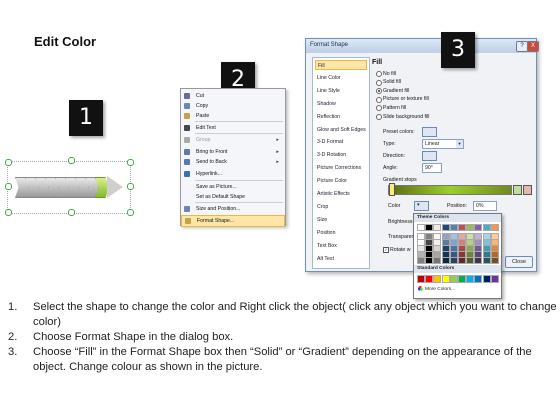 The image size is (560, 420). What do you see at coordinates (130, 186) in the screenshot?
I see `resize-handle-mr` at bounding box center [130, 186].